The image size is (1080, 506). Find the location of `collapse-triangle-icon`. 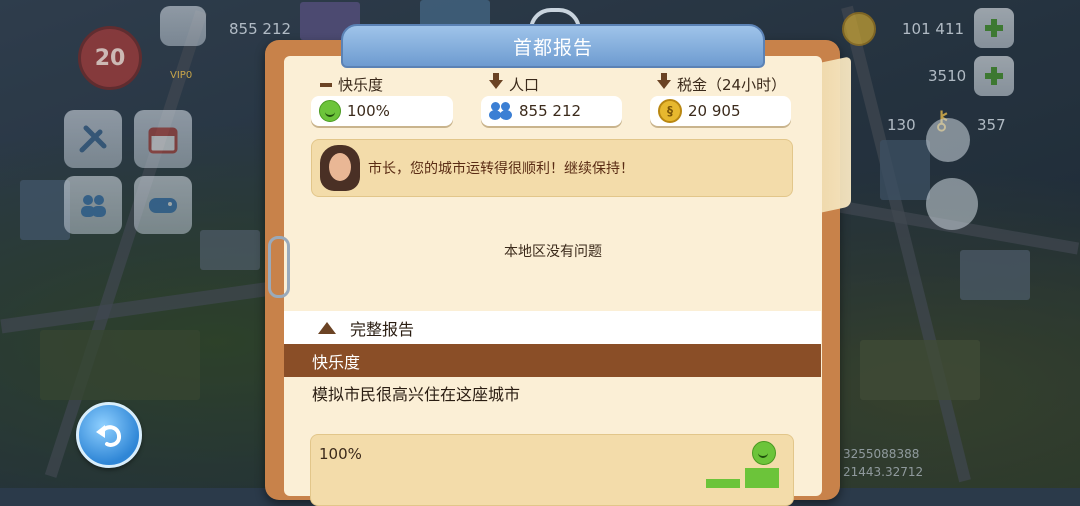

collapse-triangle-icon is located at coordinates (327, 327).